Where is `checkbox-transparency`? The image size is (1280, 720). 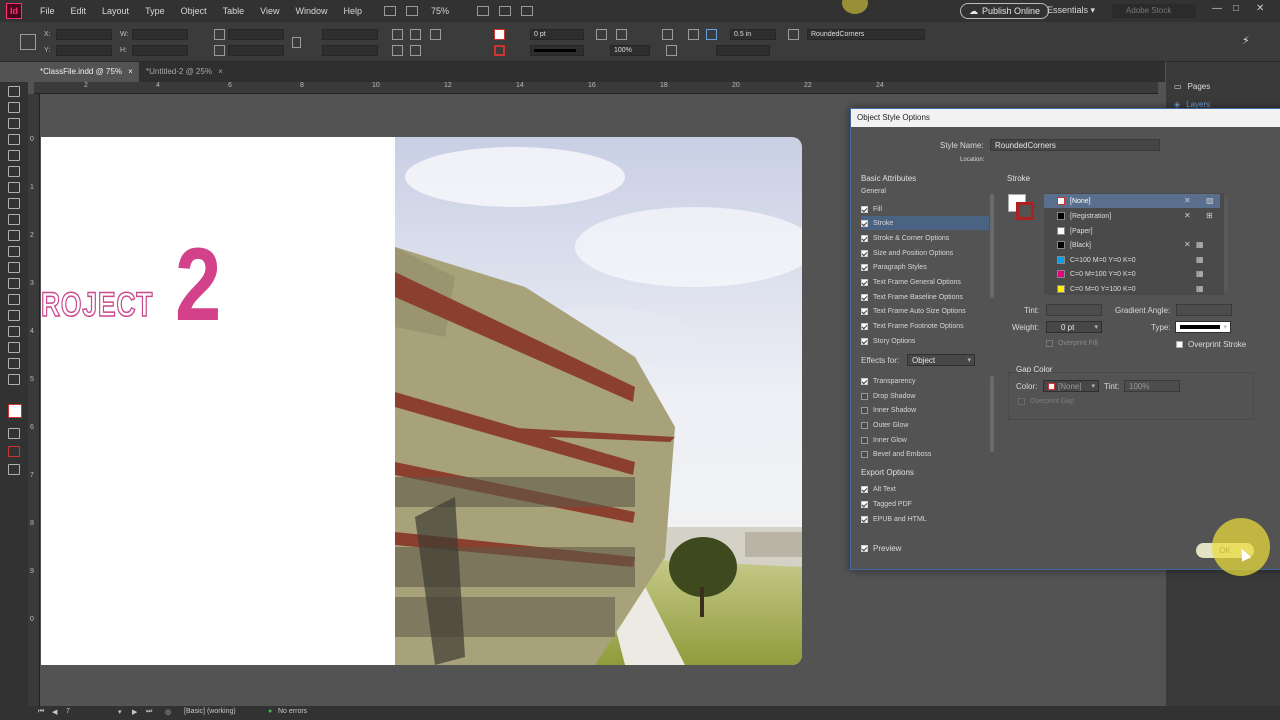
checkbox-transparency is located at coordinates (864, 381).